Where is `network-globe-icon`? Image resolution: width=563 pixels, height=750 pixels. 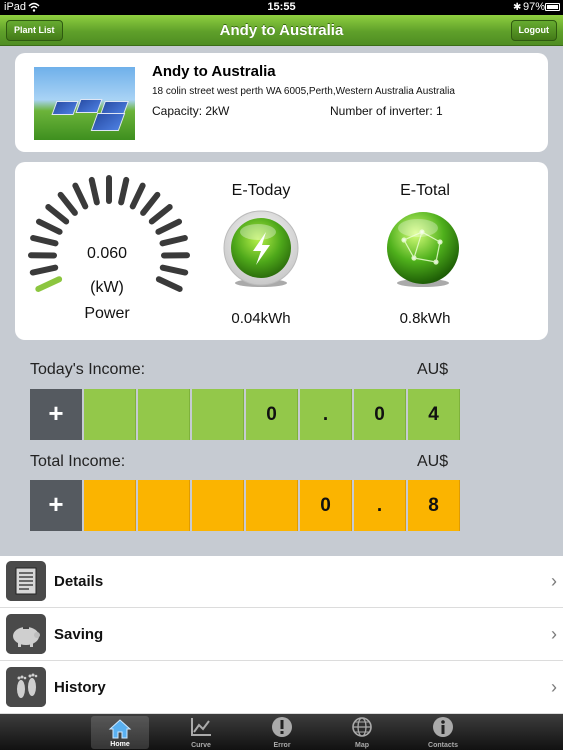
network-globe-icon is located at coordinates (423, 249).